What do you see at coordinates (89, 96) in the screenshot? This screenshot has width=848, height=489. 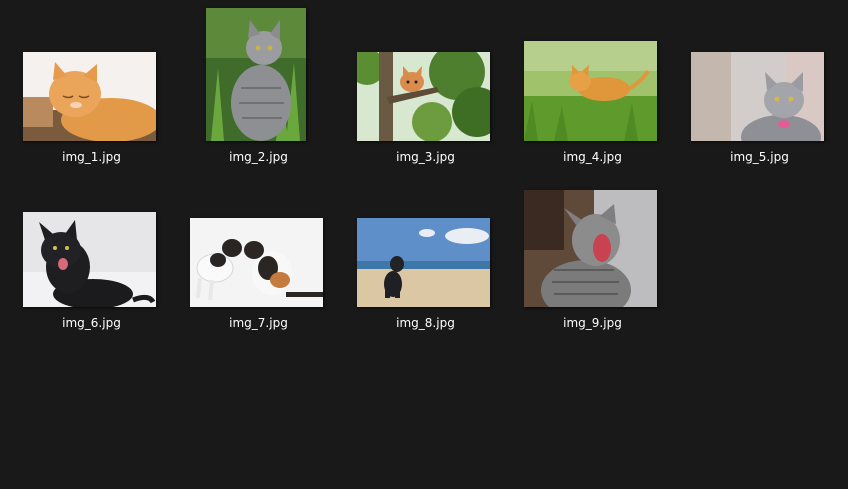 I see `orange-cat-sleeping-thumbnail` at bounding box center [89, 96].